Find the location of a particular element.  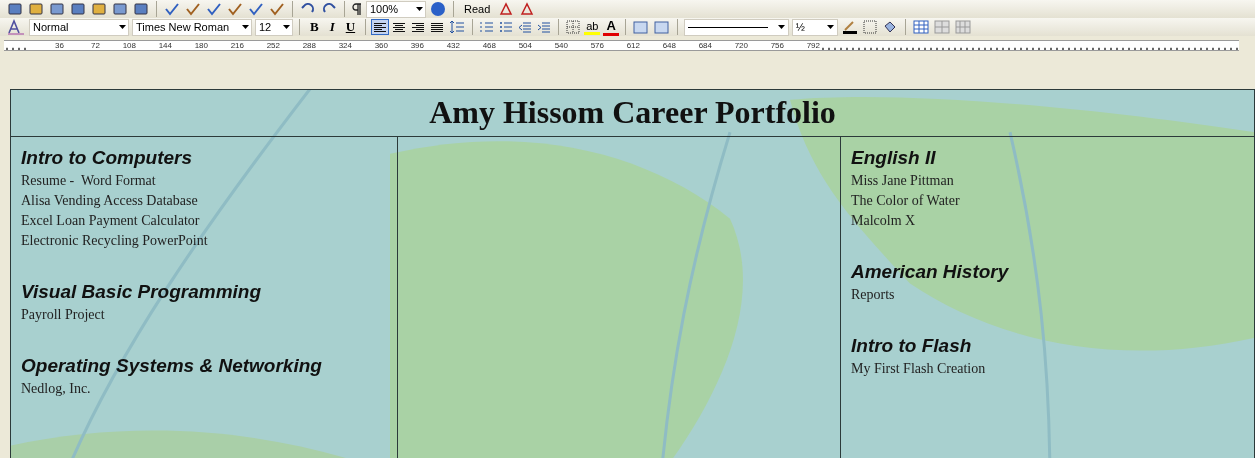

course-link: Nedlog, Inc. is located at coordinates (204, 389).